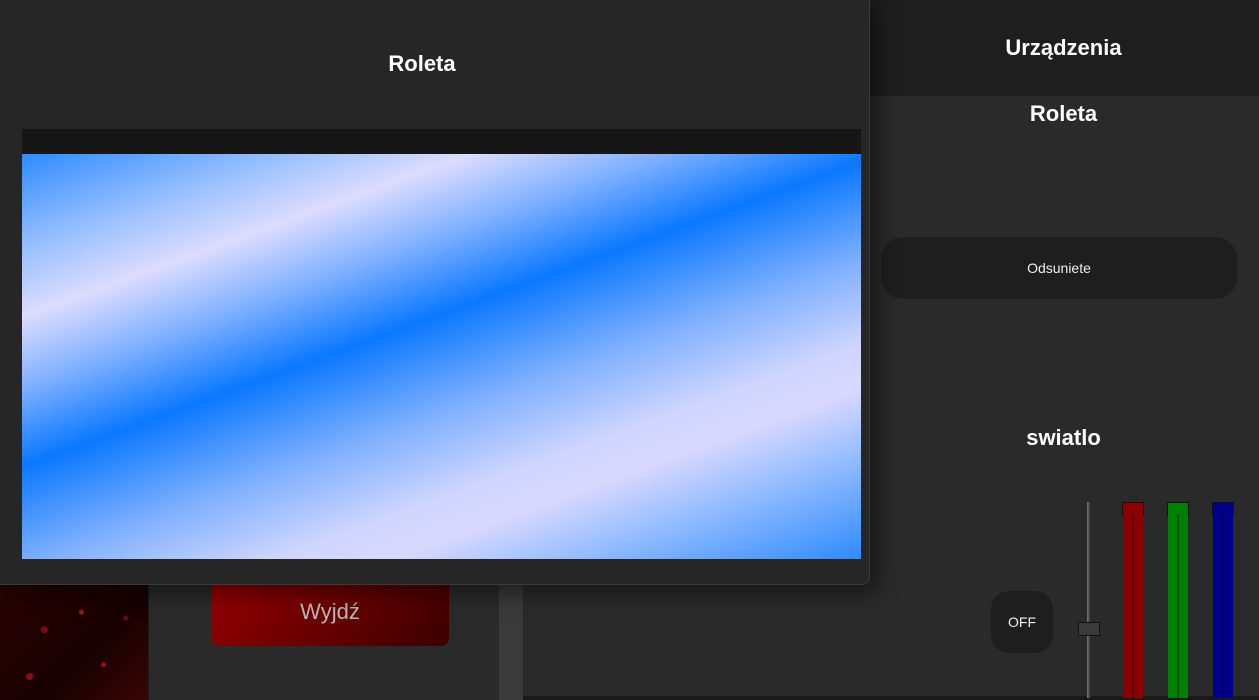 Image resolution: width=1259 pixels, height=700 pixels. Describe the element at coordinates (1089, 628) in the screenshot. I see `brightness-slider-handle` at that location.